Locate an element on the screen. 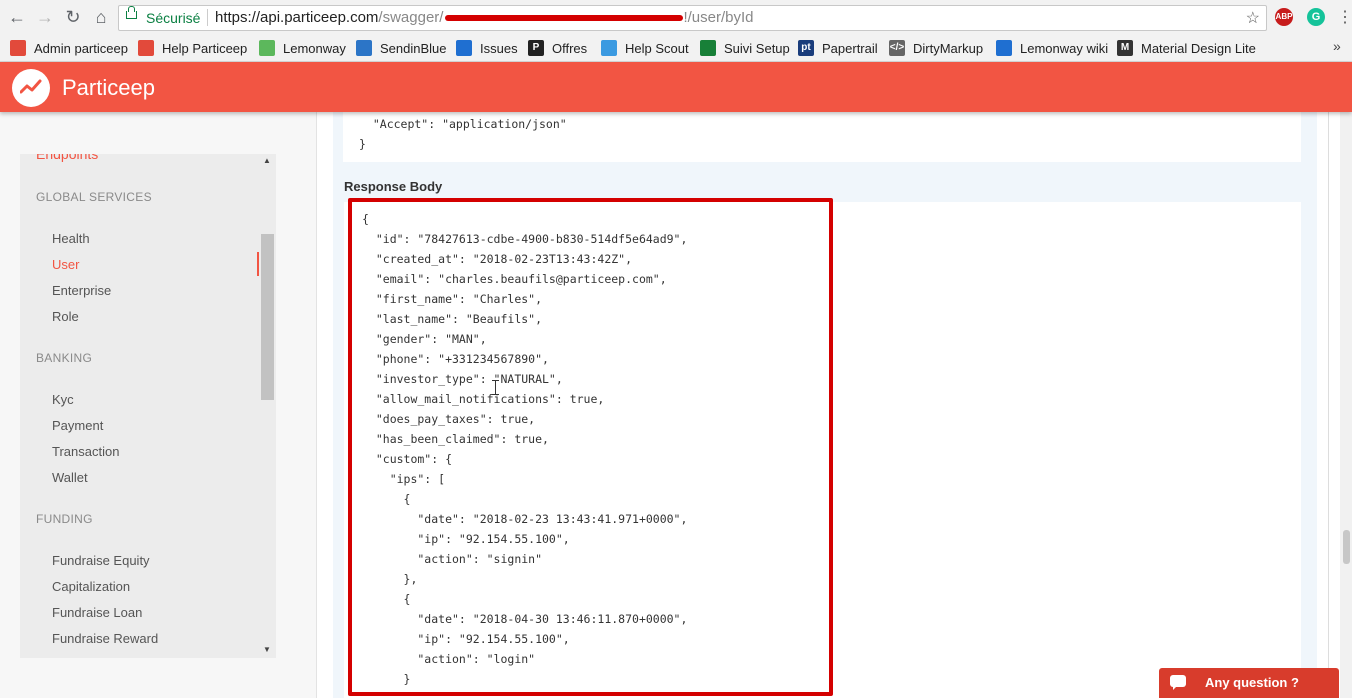 The image size is (1352, 698). bookmark-item: Help Particeep is located at coordinates (192, 48).